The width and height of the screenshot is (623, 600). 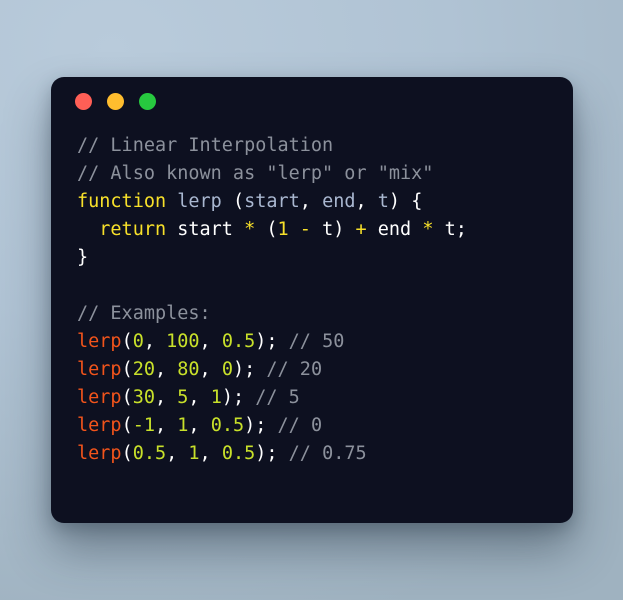 What do you see at coordinates (272, 201) in the screenshot?
I see `code-token-param: start` at bounding box center [272, 201].